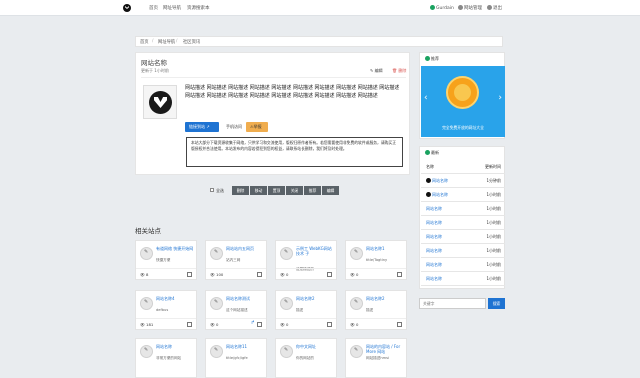 The image size is (640, 378). What do you see at coordinates (127, 8) in the screenshot?
I see `logo-icon` at bounding box center [127, 8].